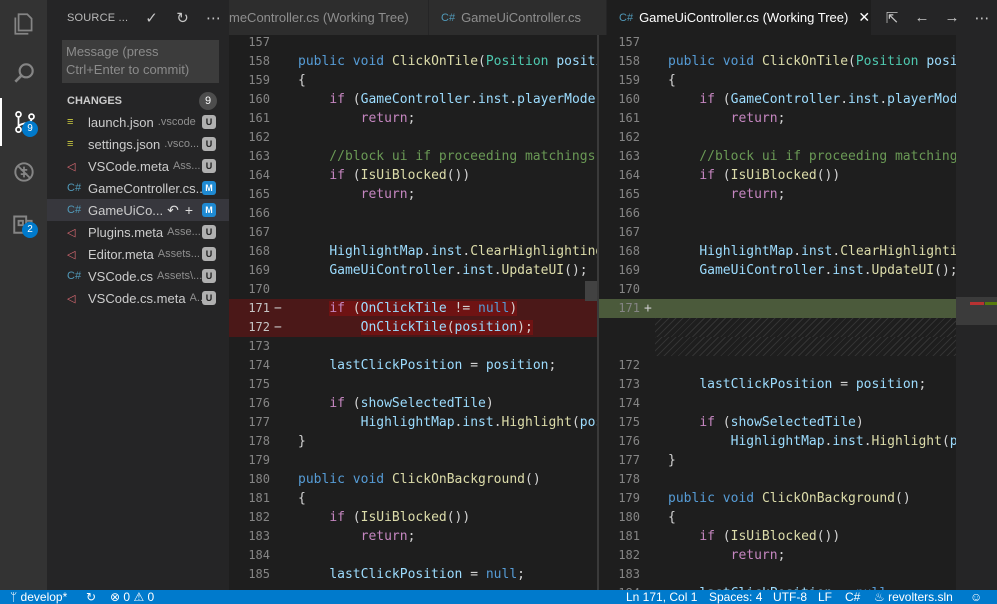  Describe the element at coordinates (132, 596) in the screenshot. I see `problems-indicator: ⊗ 0 ⚠ 0` at that location.